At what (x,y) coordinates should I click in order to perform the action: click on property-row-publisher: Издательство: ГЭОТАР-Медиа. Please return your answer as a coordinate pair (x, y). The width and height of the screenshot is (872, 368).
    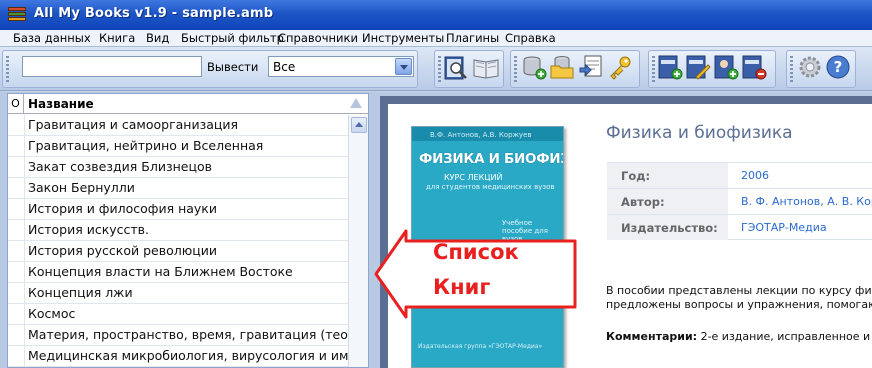
    Looking at the image, I should click on (739, 227).